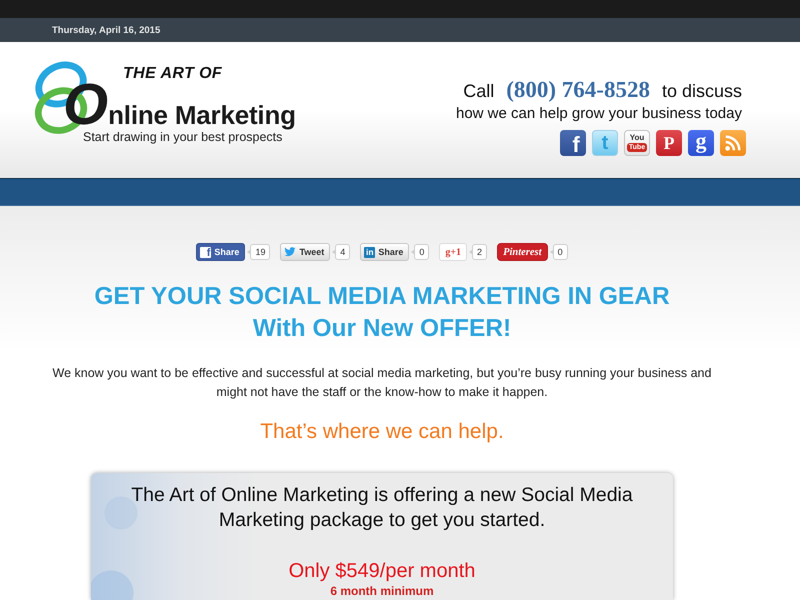 The height and width of the screenshot is (600, 800). What do you see at coordinates (342, 252) in the screenshot?
I see `share-count: 4` at bounding box center [342, 252].